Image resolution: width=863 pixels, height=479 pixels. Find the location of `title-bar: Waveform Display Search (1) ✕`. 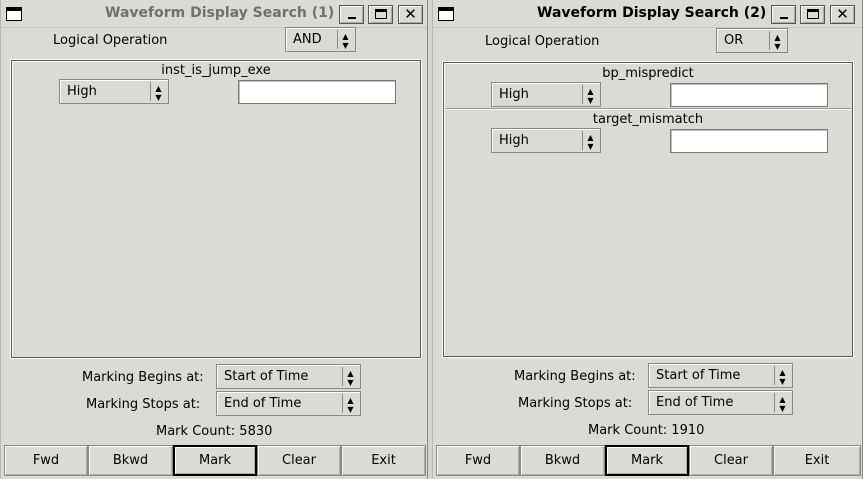

title-bar: Waveform Display Search (1) ✕ is located at coordinates (214, 14).